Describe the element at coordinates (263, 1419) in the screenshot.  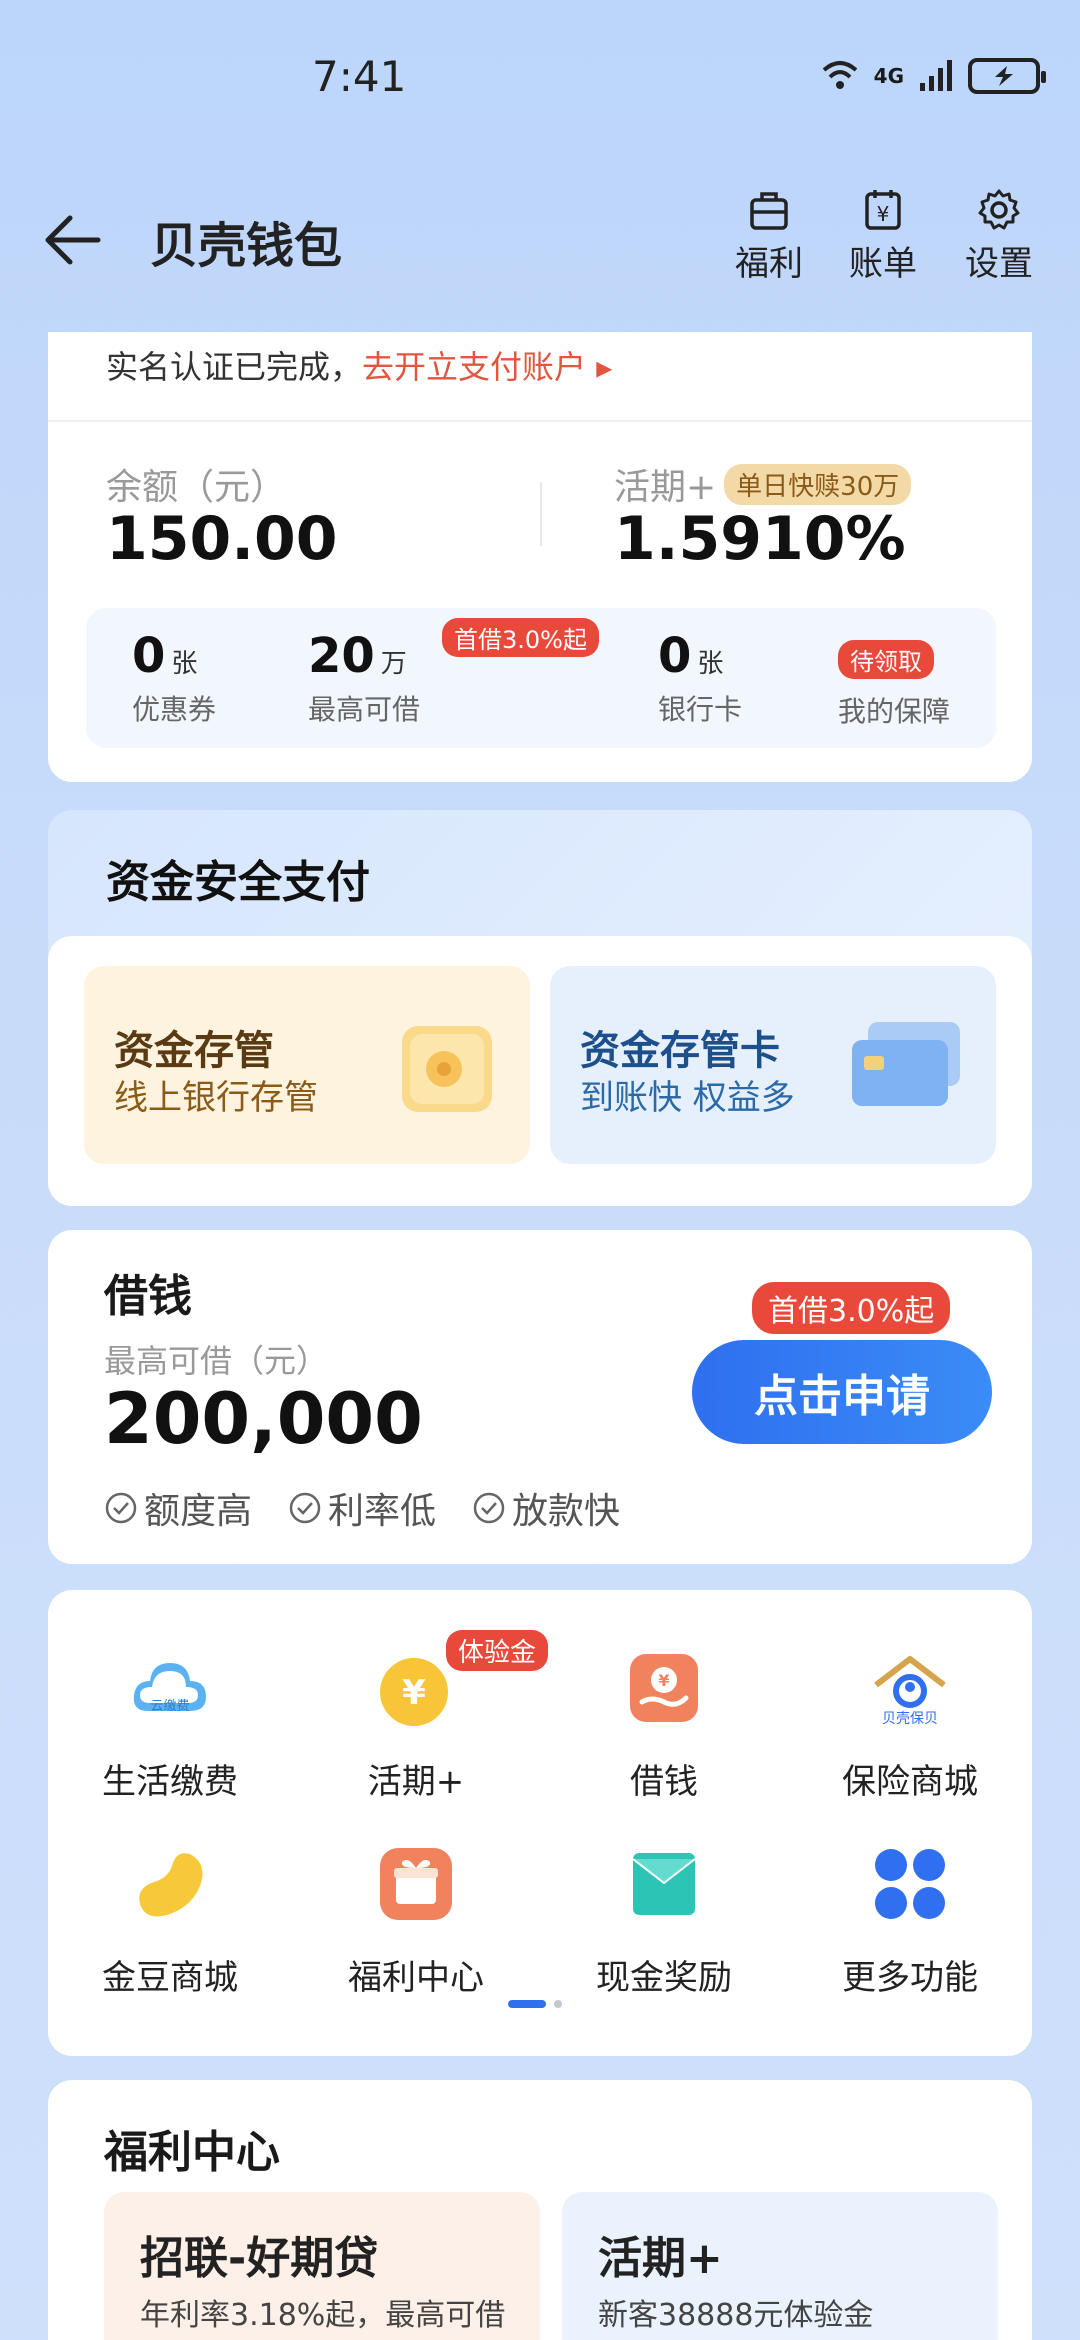
I see `loan-amount: 200,000` at that location.